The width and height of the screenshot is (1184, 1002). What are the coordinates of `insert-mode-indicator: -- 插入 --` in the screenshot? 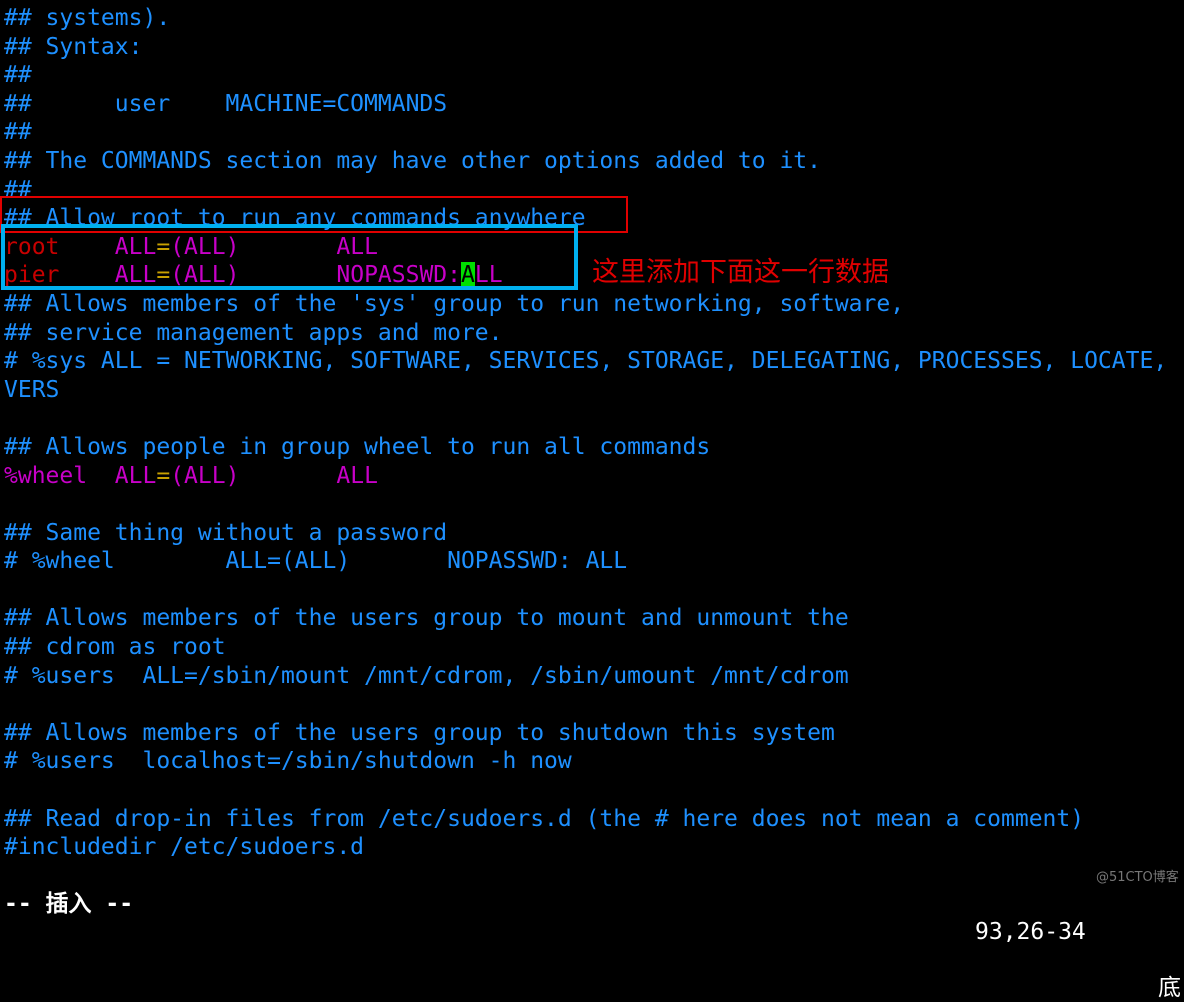 It's located at (69, 904).